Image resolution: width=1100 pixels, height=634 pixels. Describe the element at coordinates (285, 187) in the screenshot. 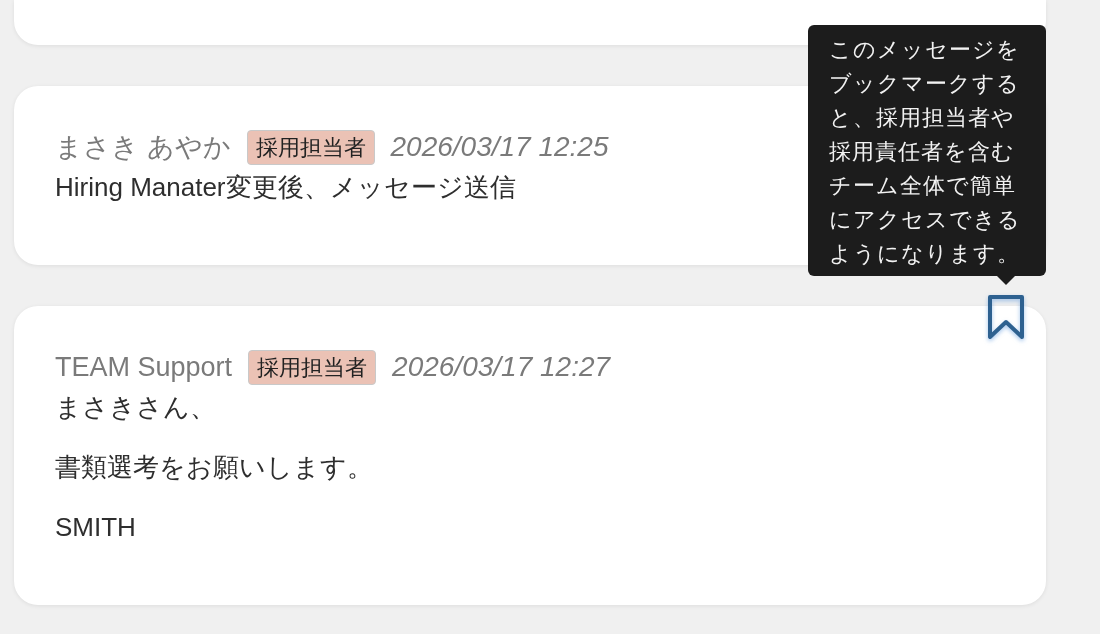

I see `message-text: Hiring Manater変更後、メッセージ送信` at that location.